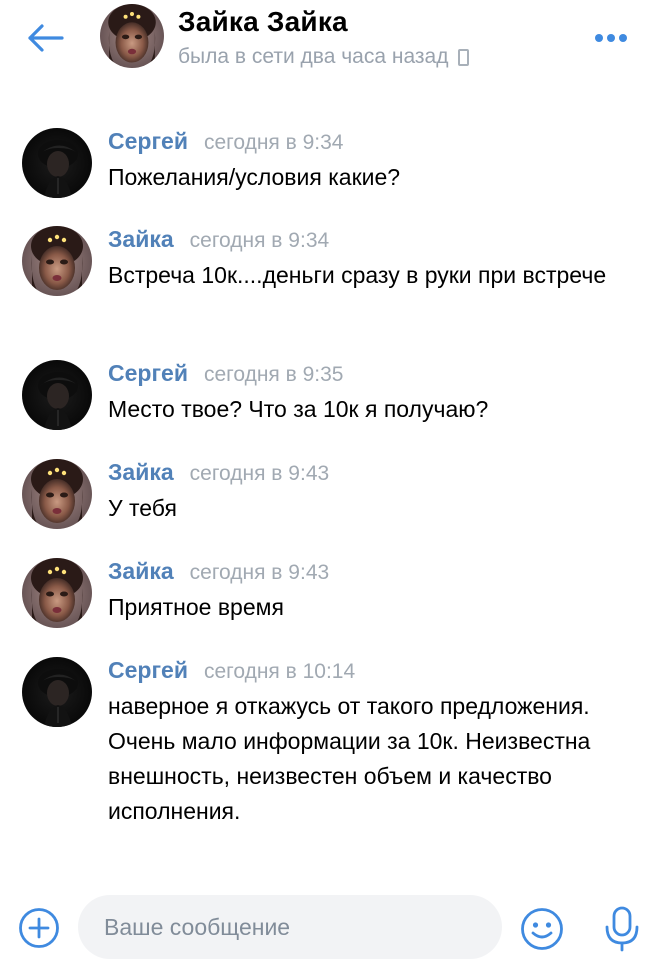 This screenshot has width=662, height=960. I want to click on message-header: Зайка сегодня в 9:34, so click(218, 239).